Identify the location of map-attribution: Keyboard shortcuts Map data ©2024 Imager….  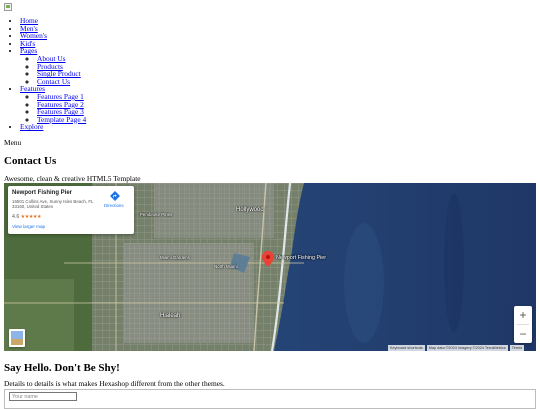
(456, 348).